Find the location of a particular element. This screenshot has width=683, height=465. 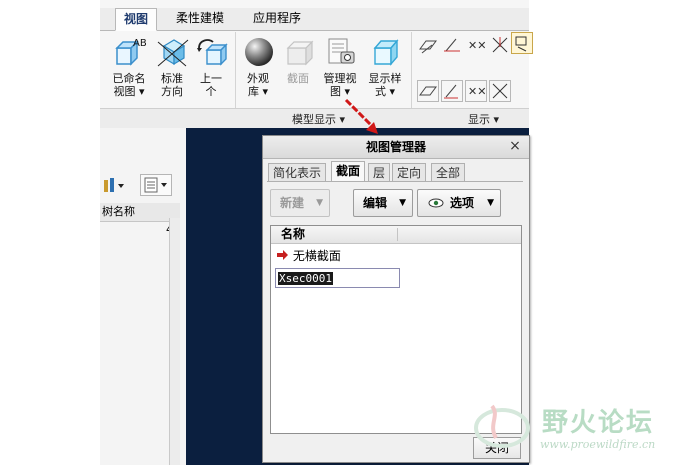

list-item-label: 无横截面 is located at coordinates (316, 256).